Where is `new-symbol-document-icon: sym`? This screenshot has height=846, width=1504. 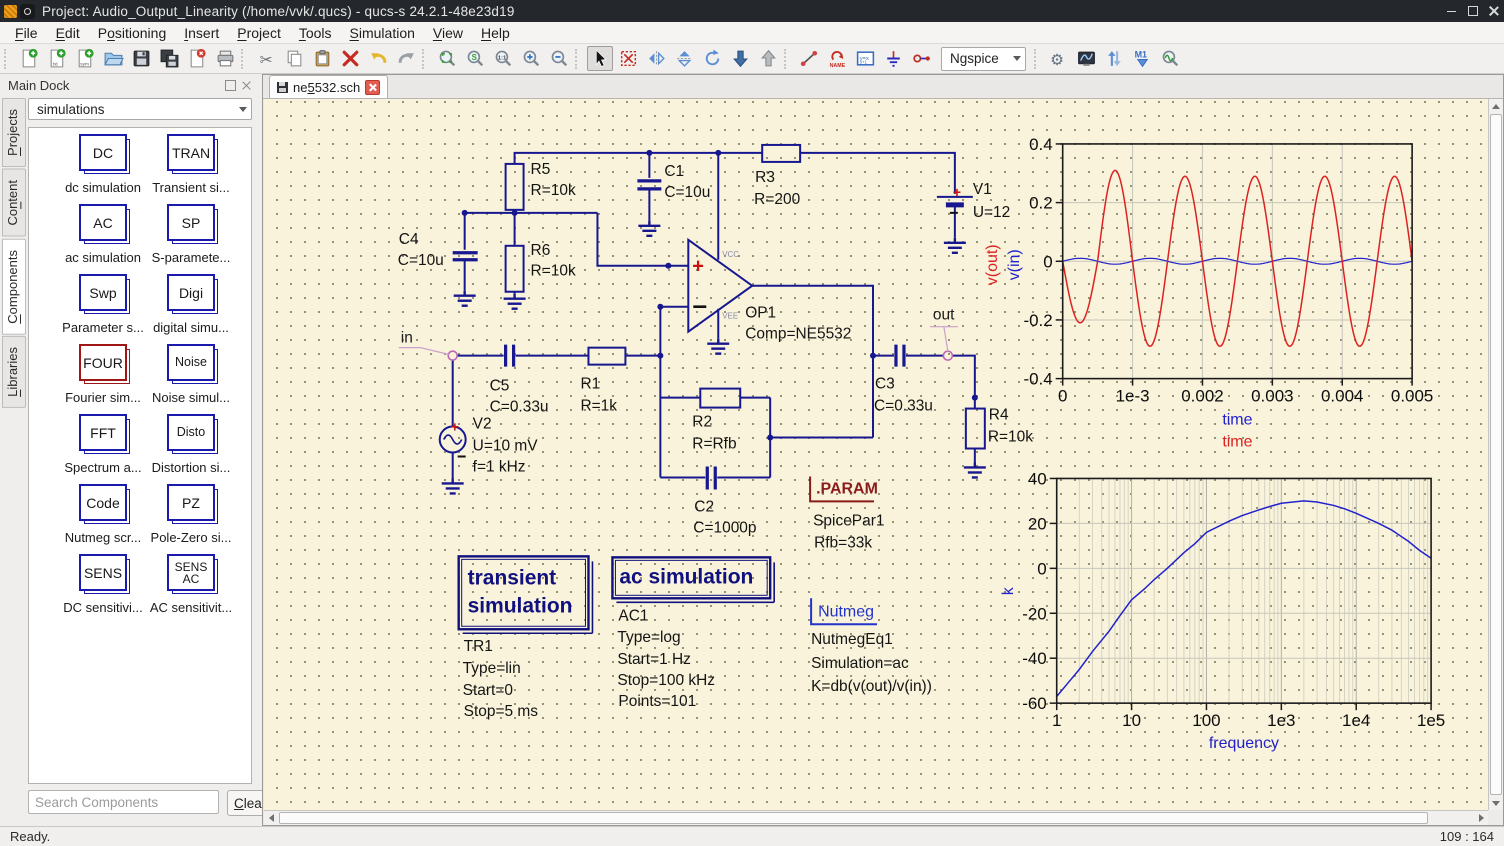 new-symbol-document-icon: sym is located at coordinates (86, 58).